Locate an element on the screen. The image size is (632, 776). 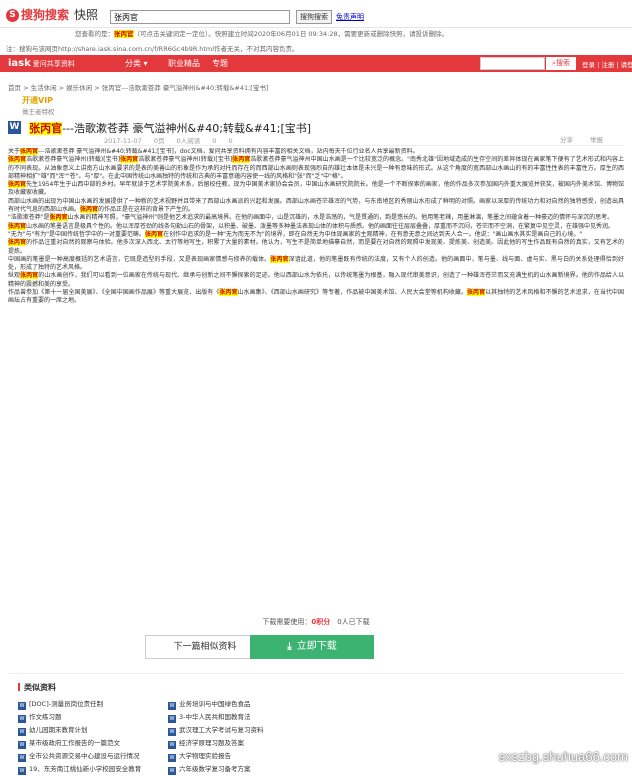
related-item: W某市级政府工作报告的一篇范文 is located at coordinates (79, 743).